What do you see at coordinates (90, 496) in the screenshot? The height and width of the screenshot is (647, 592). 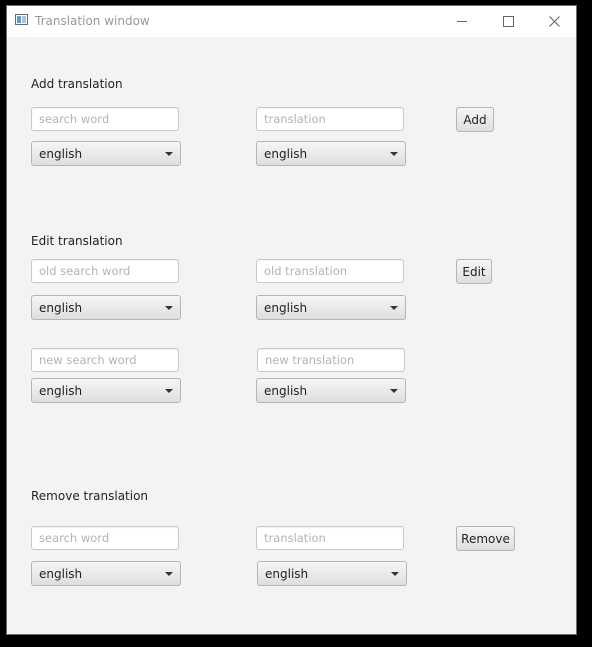 I see `remove-translation-heading: Remove translation` at bounding box center [90, 496].